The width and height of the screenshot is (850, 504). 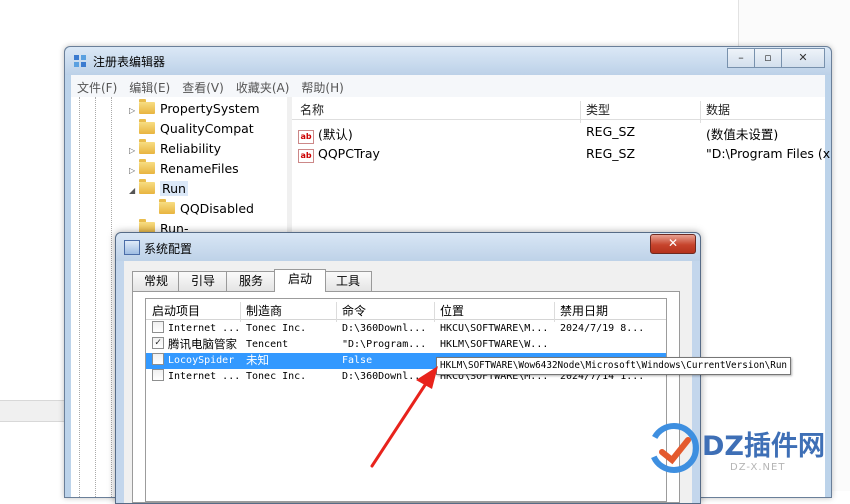 What do you see at coordinates (758, 467) in the screenshot?
I see `watermark-subtext: DZ-X.NET` at bounding box center [758, 467].